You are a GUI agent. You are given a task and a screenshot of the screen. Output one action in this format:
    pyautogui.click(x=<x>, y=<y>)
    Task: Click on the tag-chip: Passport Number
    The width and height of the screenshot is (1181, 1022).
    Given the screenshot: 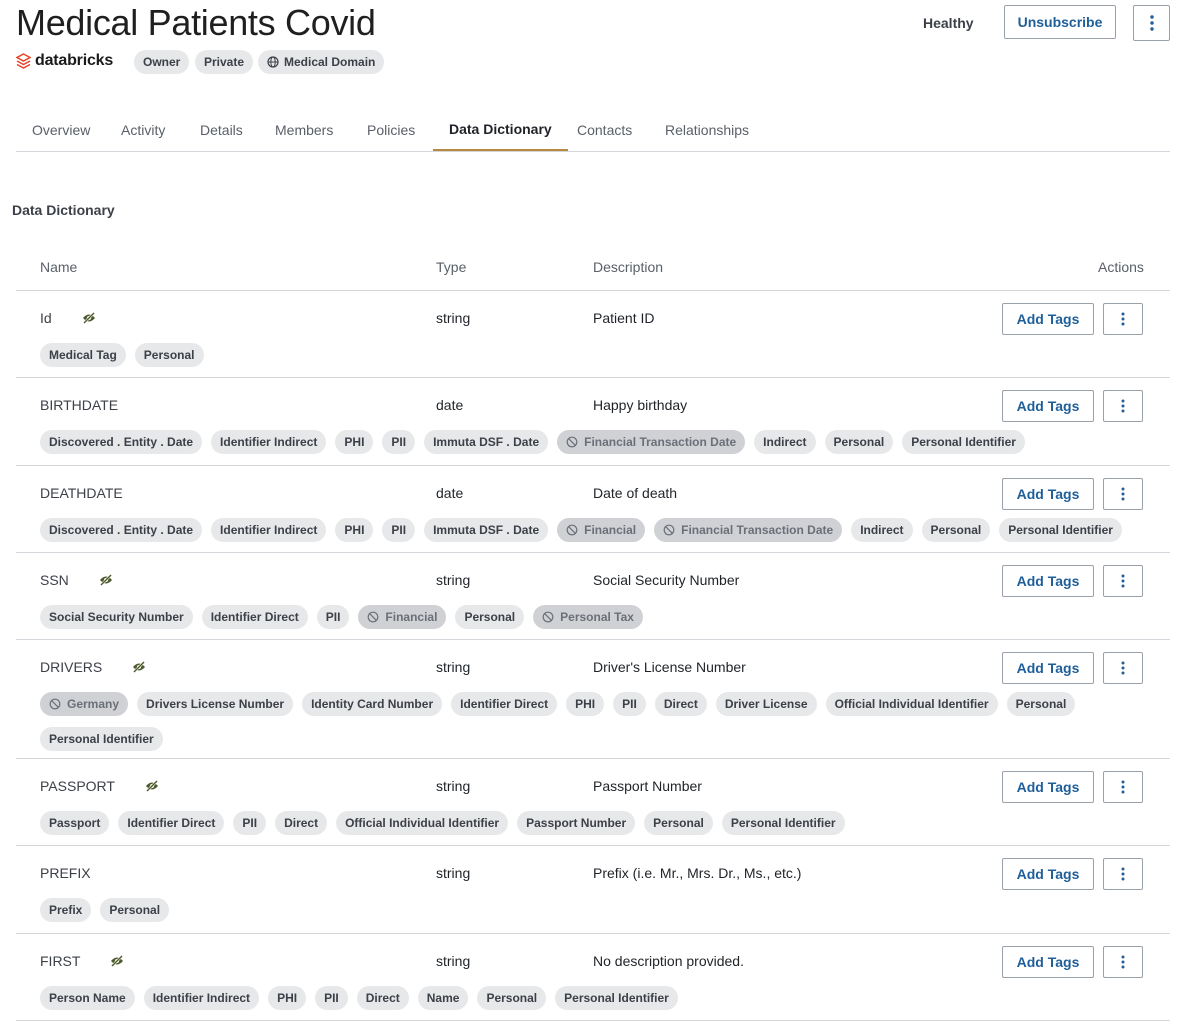 What is the action you would take?
    pyautogui.click(x=576, y=823)
    